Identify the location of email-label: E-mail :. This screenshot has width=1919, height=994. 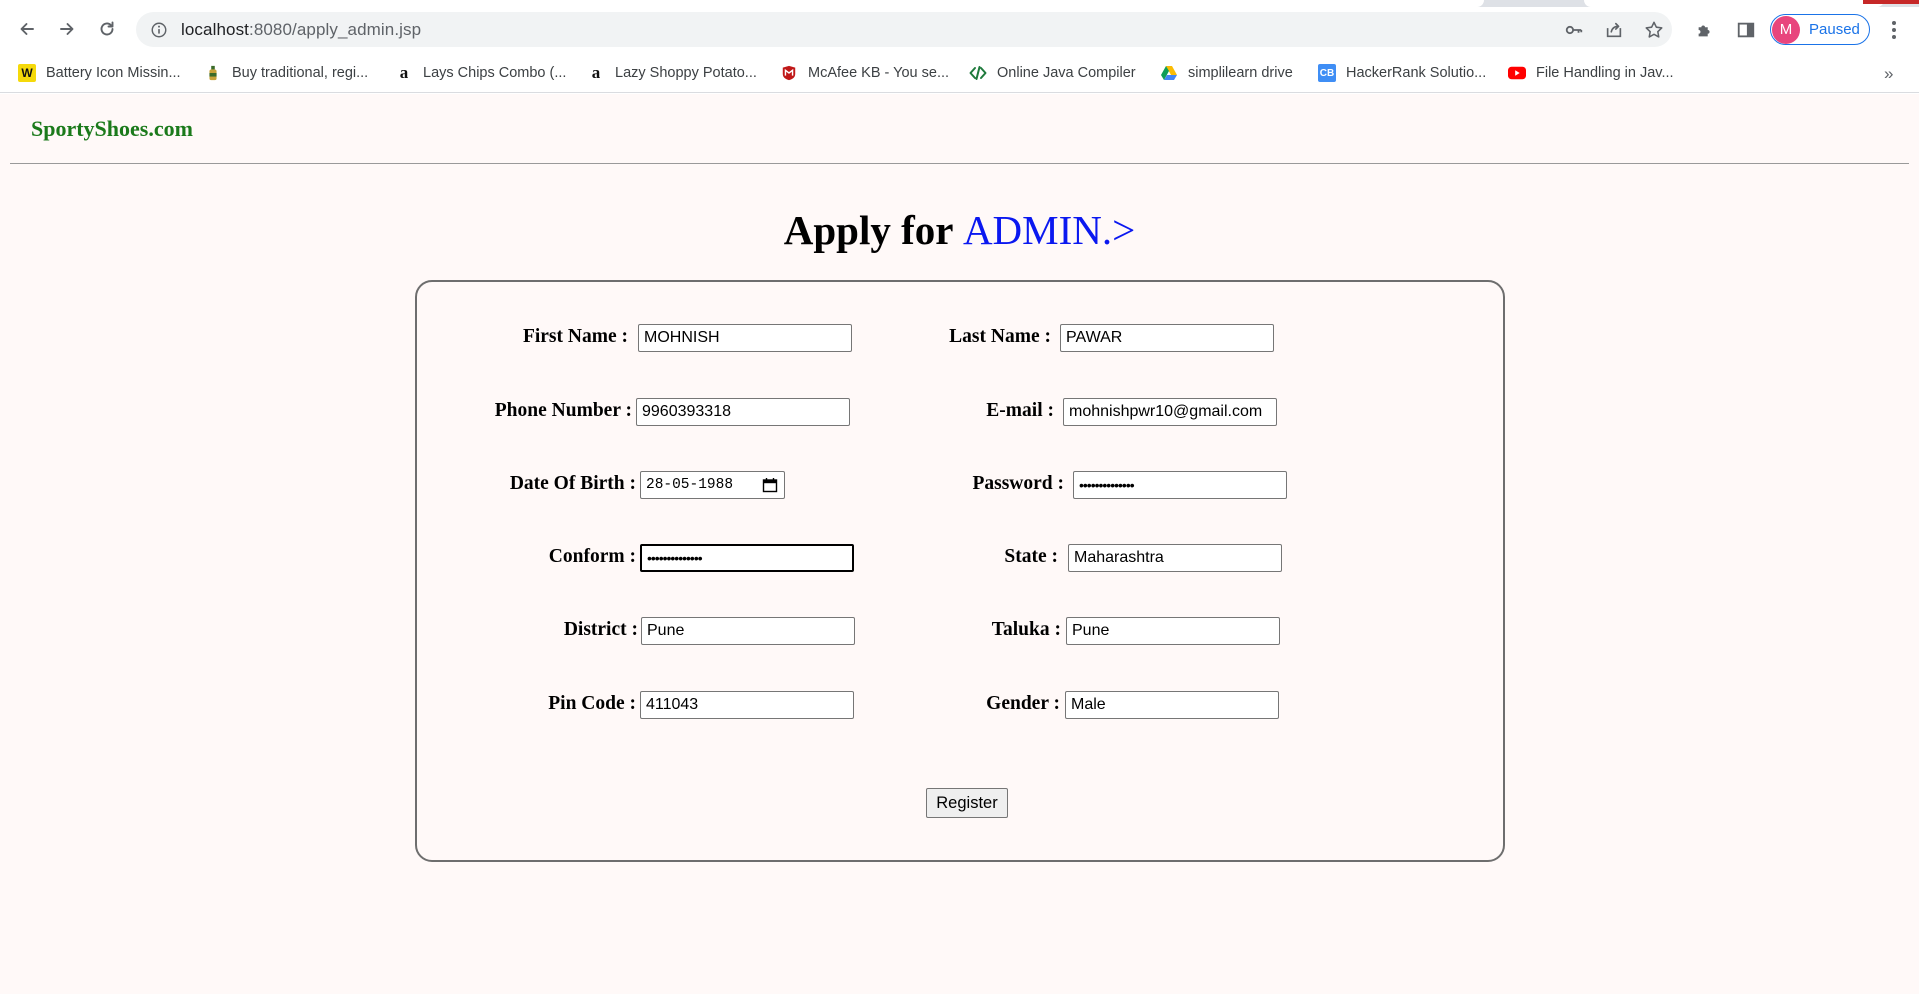
(1020, 410).